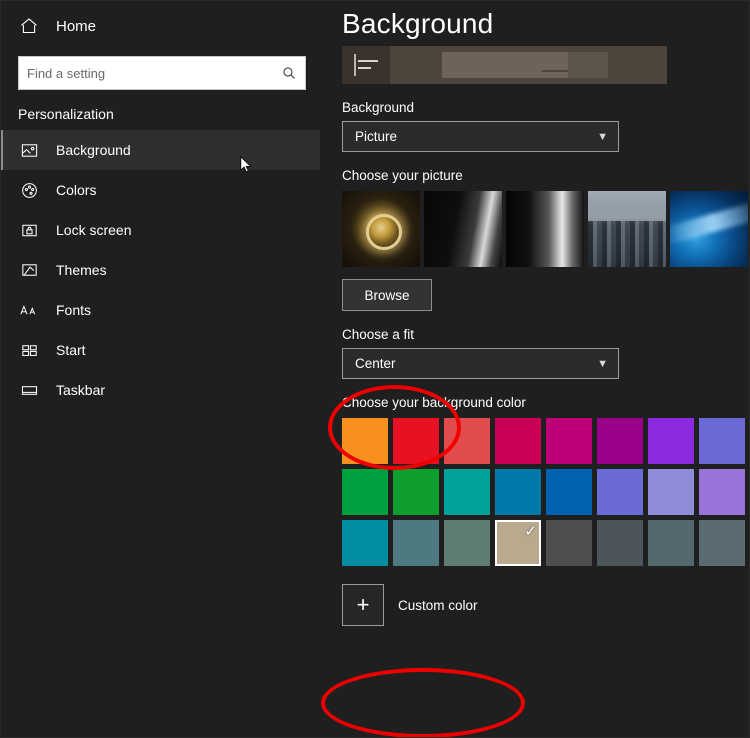 The height and width of the screenshot is (738, 750). Describe the element at coordinates (546, 605) in the screenshot. I see `custom-color-row: + Custom color` at that location.